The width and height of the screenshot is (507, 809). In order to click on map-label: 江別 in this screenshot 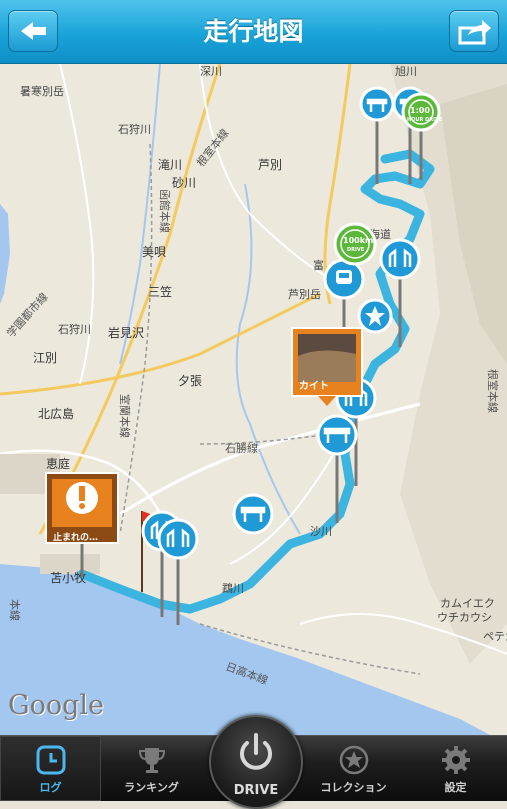, I will do `click(45, 358)`.